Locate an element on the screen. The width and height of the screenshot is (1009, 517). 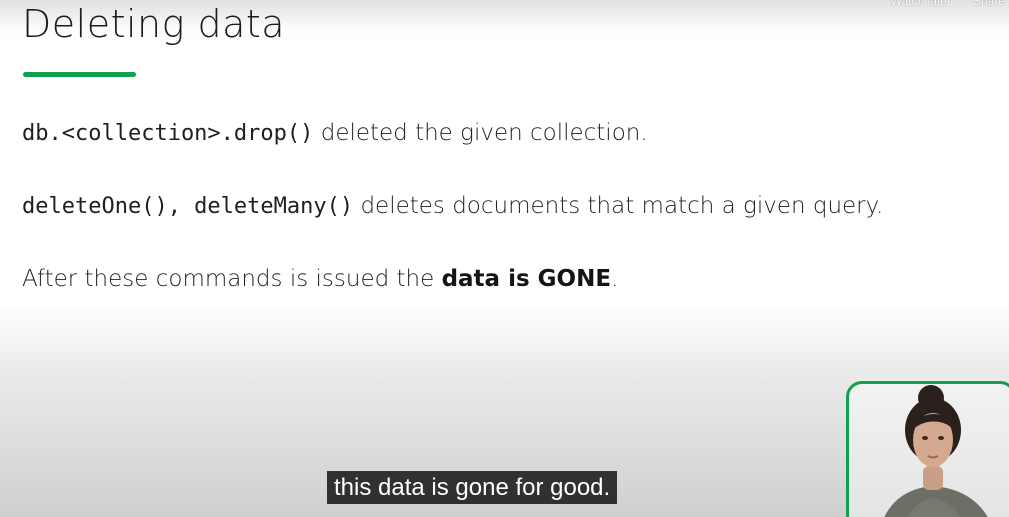
presenter-webcam is located at coordinates (927, 449).